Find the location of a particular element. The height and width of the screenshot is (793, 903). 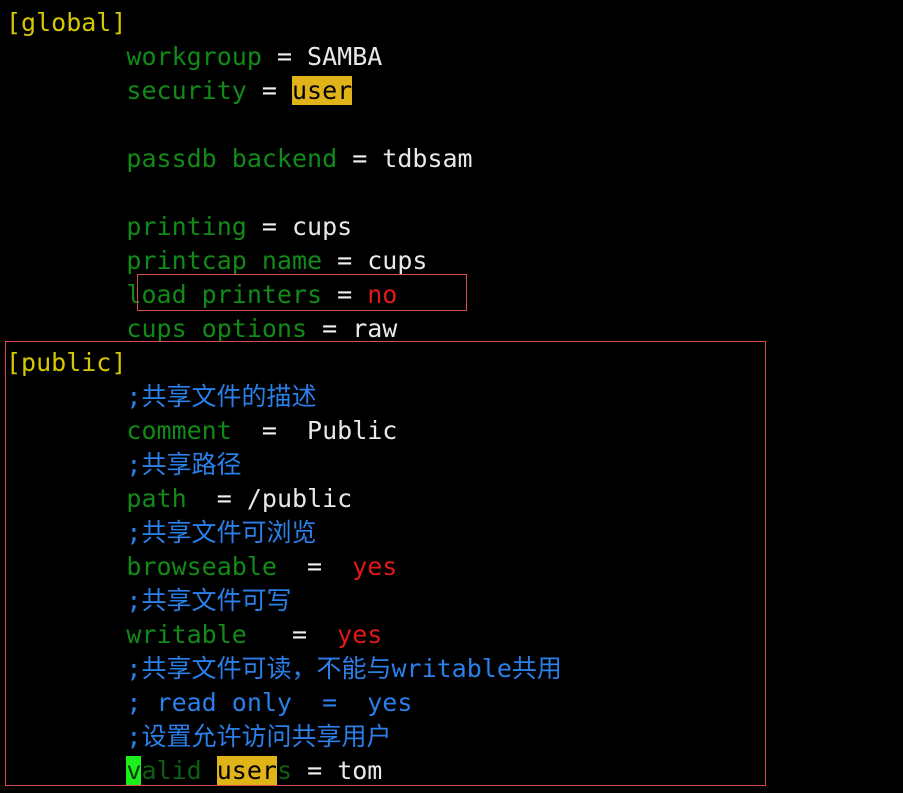

config-key: comment is located at coordinates (179, 430).